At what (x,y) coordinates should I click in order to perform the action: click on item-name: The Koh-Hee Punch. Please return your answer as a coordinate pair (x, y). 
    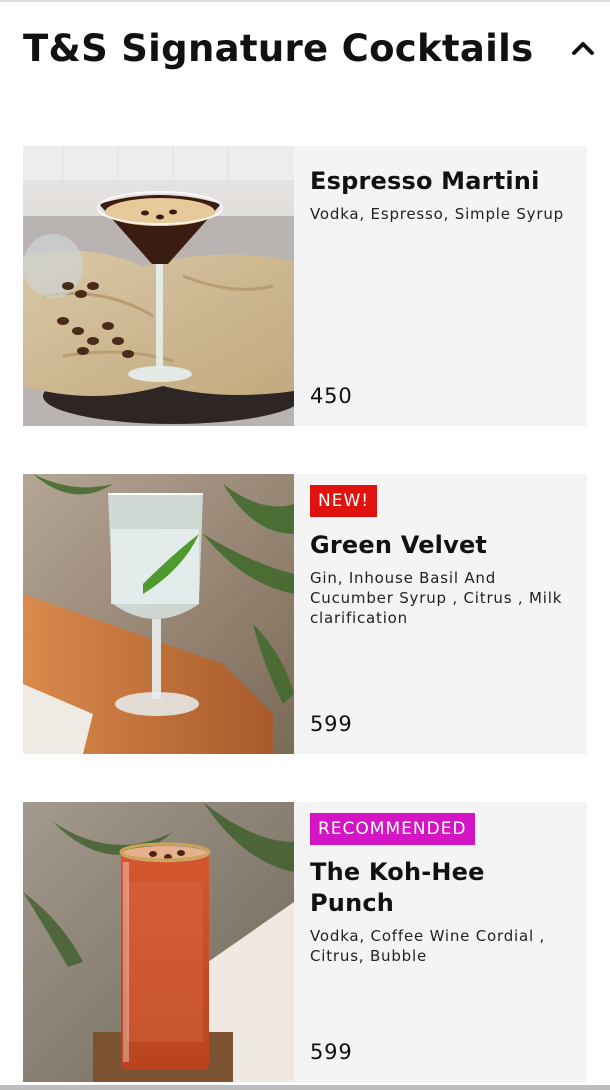
    Looking at the image, I should click on (397, 887).